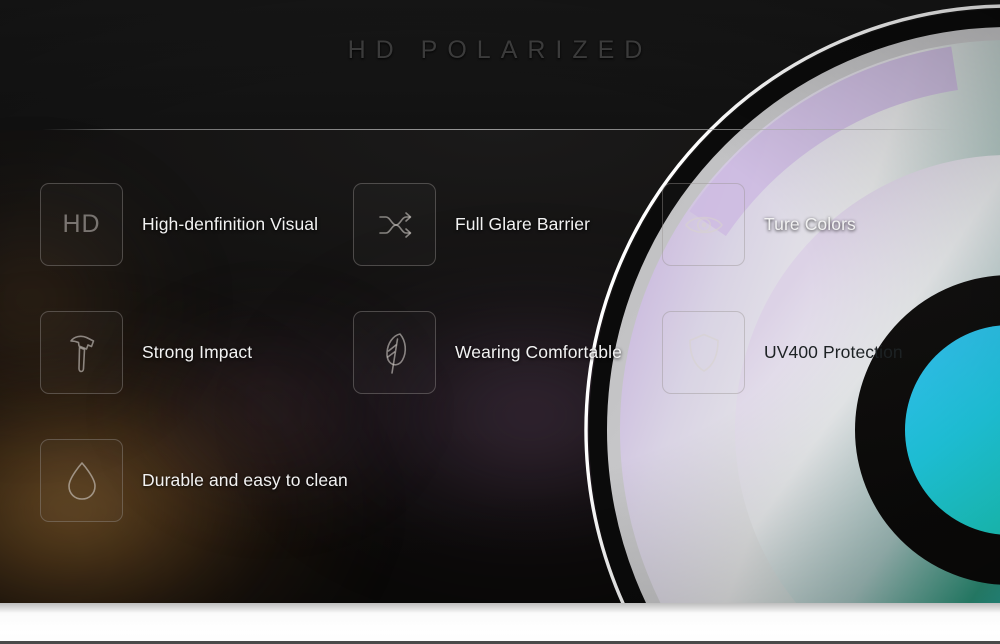 The width and height of the screenshot is (1000, 644). I want to click on hd-text-icon: HD, so click(81, 224).